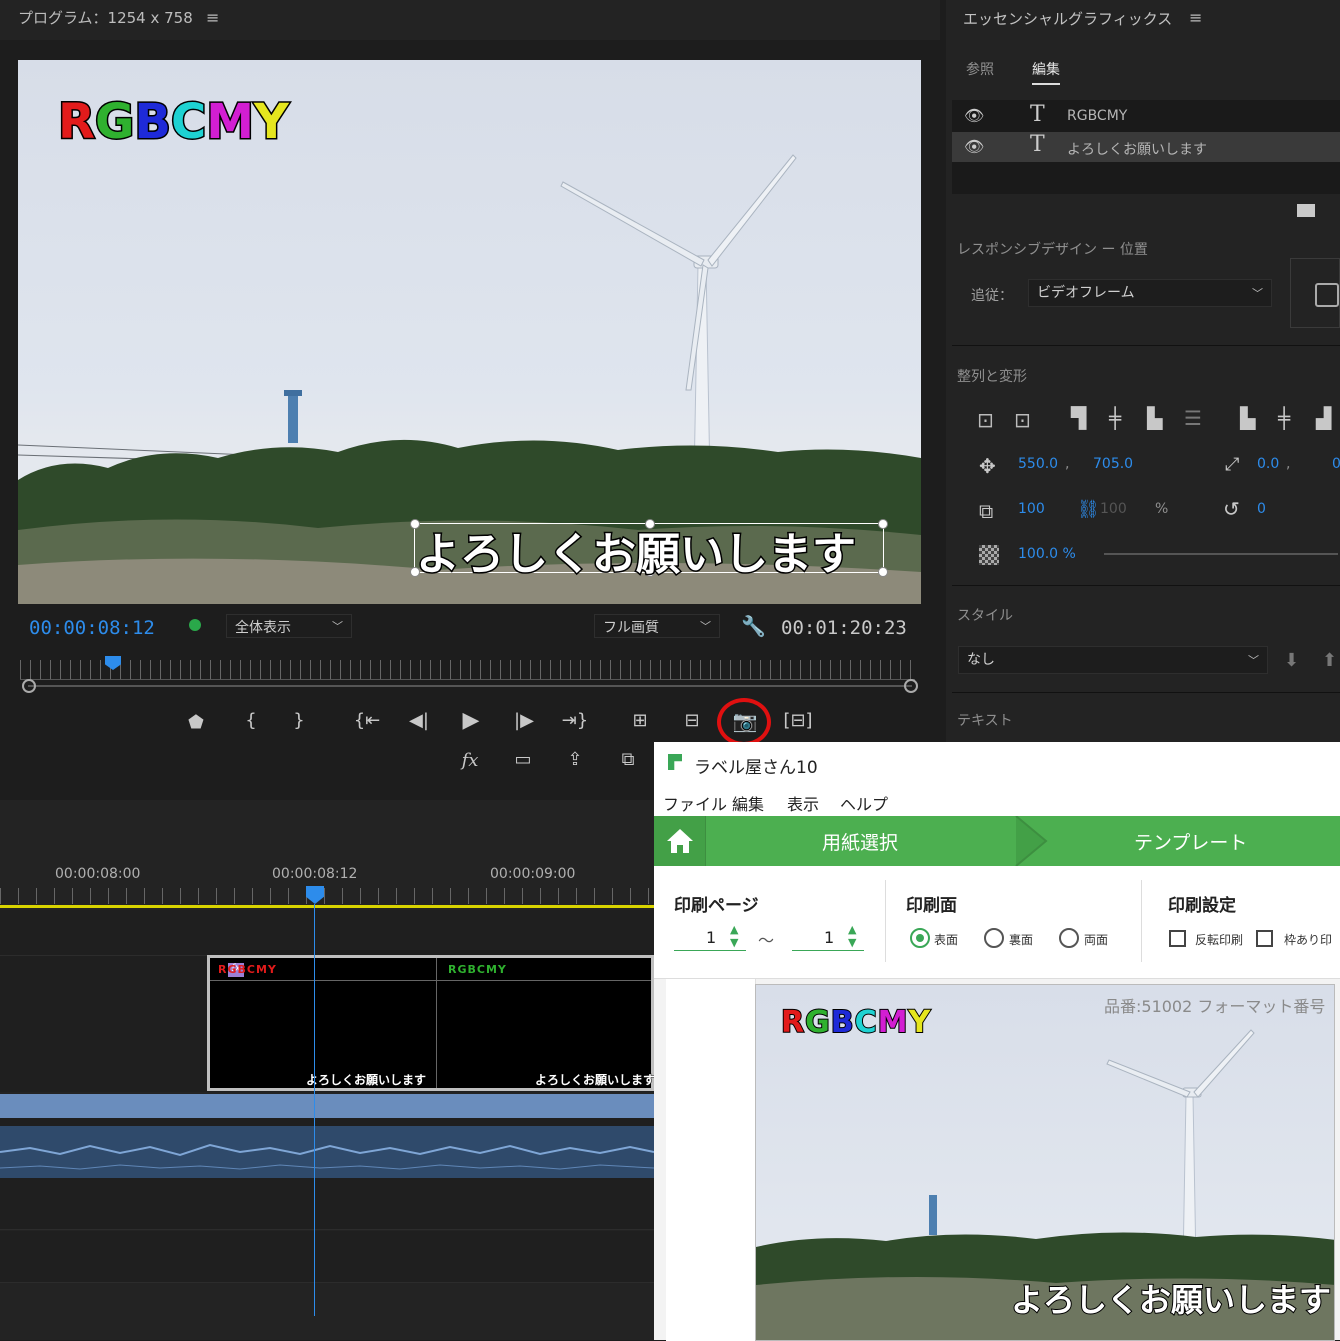 The width and height of the screenshot is (1340, 1341). What do you see at coordinates (817, 1022) in the screenshot?
I see `title-letter: G` at bounding box center [817, 1022].